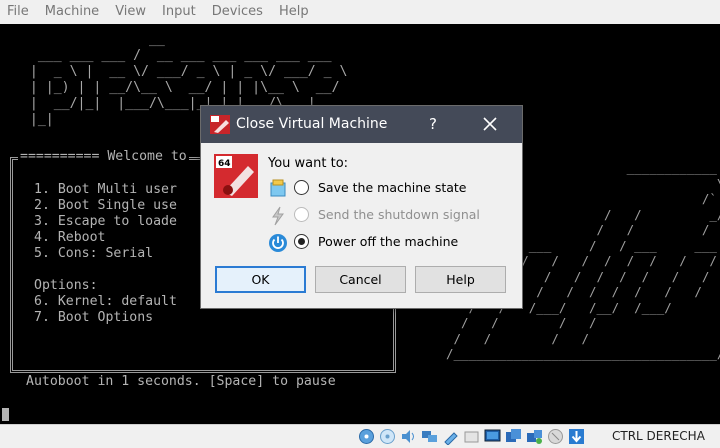 The width and height of the screenshot is (720, 448). I want to click on display-icon, so click(492, 436).